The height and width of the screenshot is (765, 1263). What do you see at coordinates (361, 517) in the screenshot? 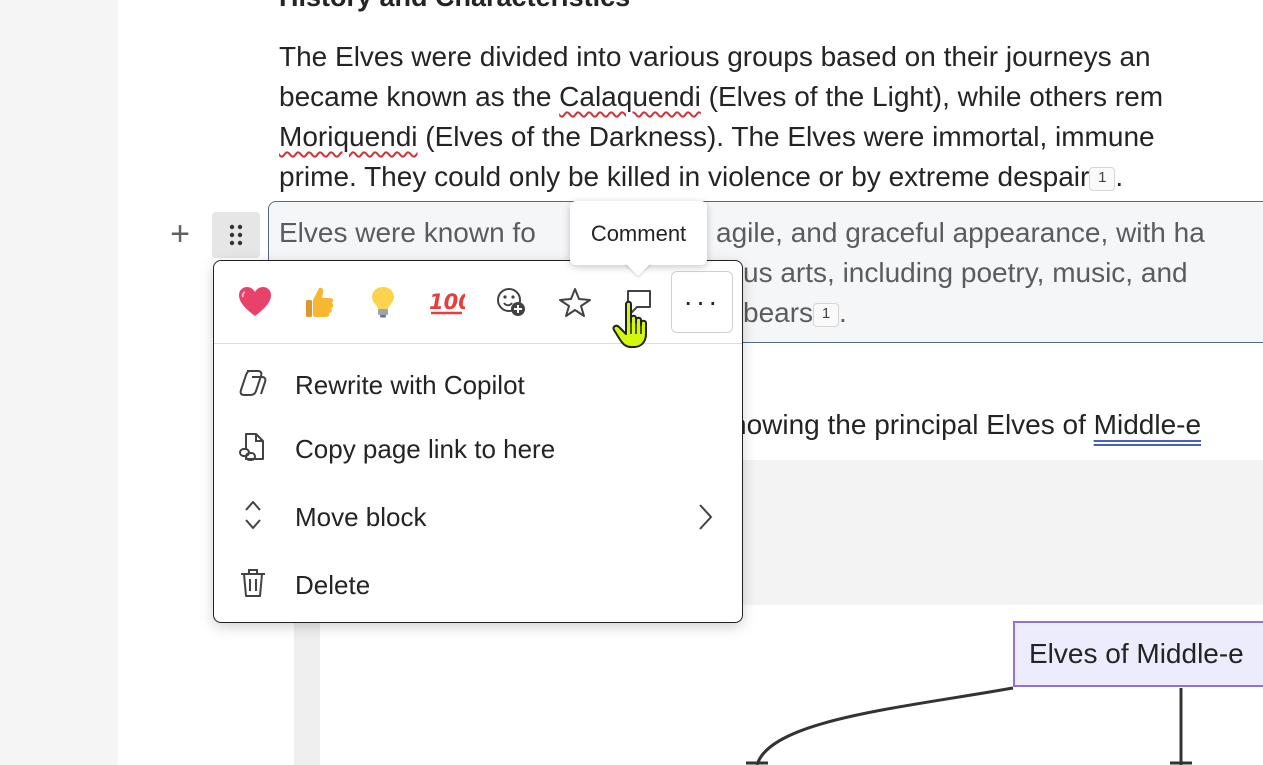
I see `menu-item-label: Move block` at bounding box center [361, 517].